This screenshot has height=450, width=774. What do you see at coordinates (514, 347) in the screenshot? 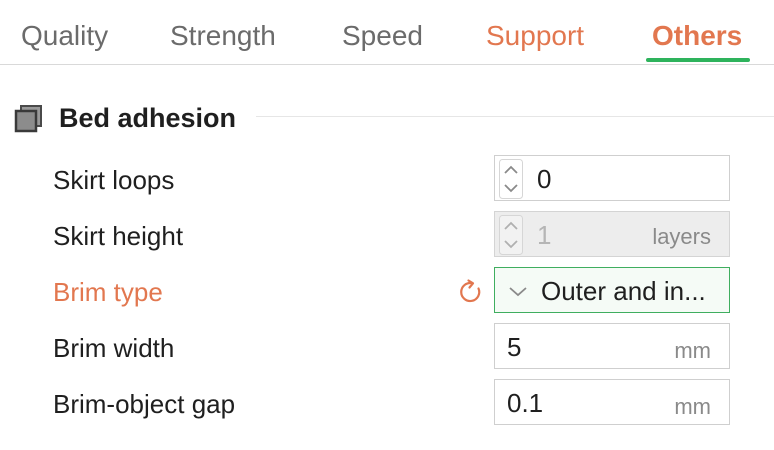
I see `input-value: 5` at bounding box center [514, 347].